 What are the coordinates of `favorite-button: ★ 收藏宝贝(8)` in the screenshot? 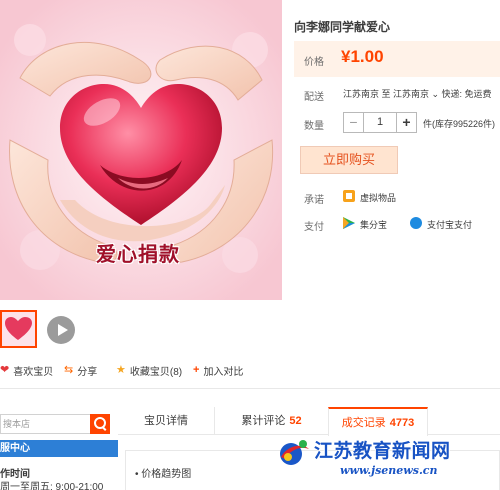 It's located at (149, 371).